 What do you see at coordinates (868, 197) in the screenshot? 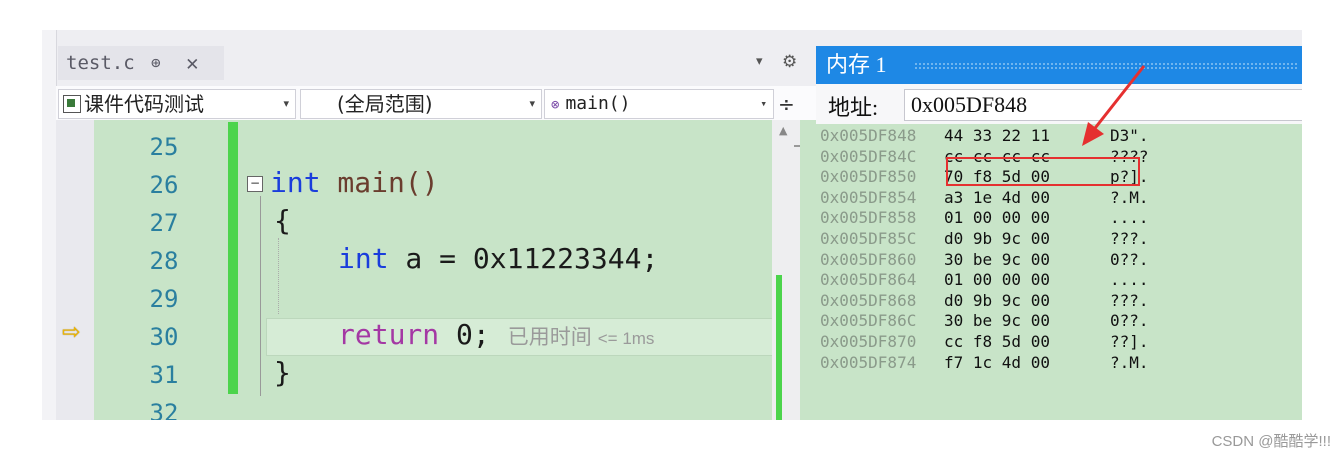
I see `memory-address: 0x005DF854` at bounding box center [868, 197].